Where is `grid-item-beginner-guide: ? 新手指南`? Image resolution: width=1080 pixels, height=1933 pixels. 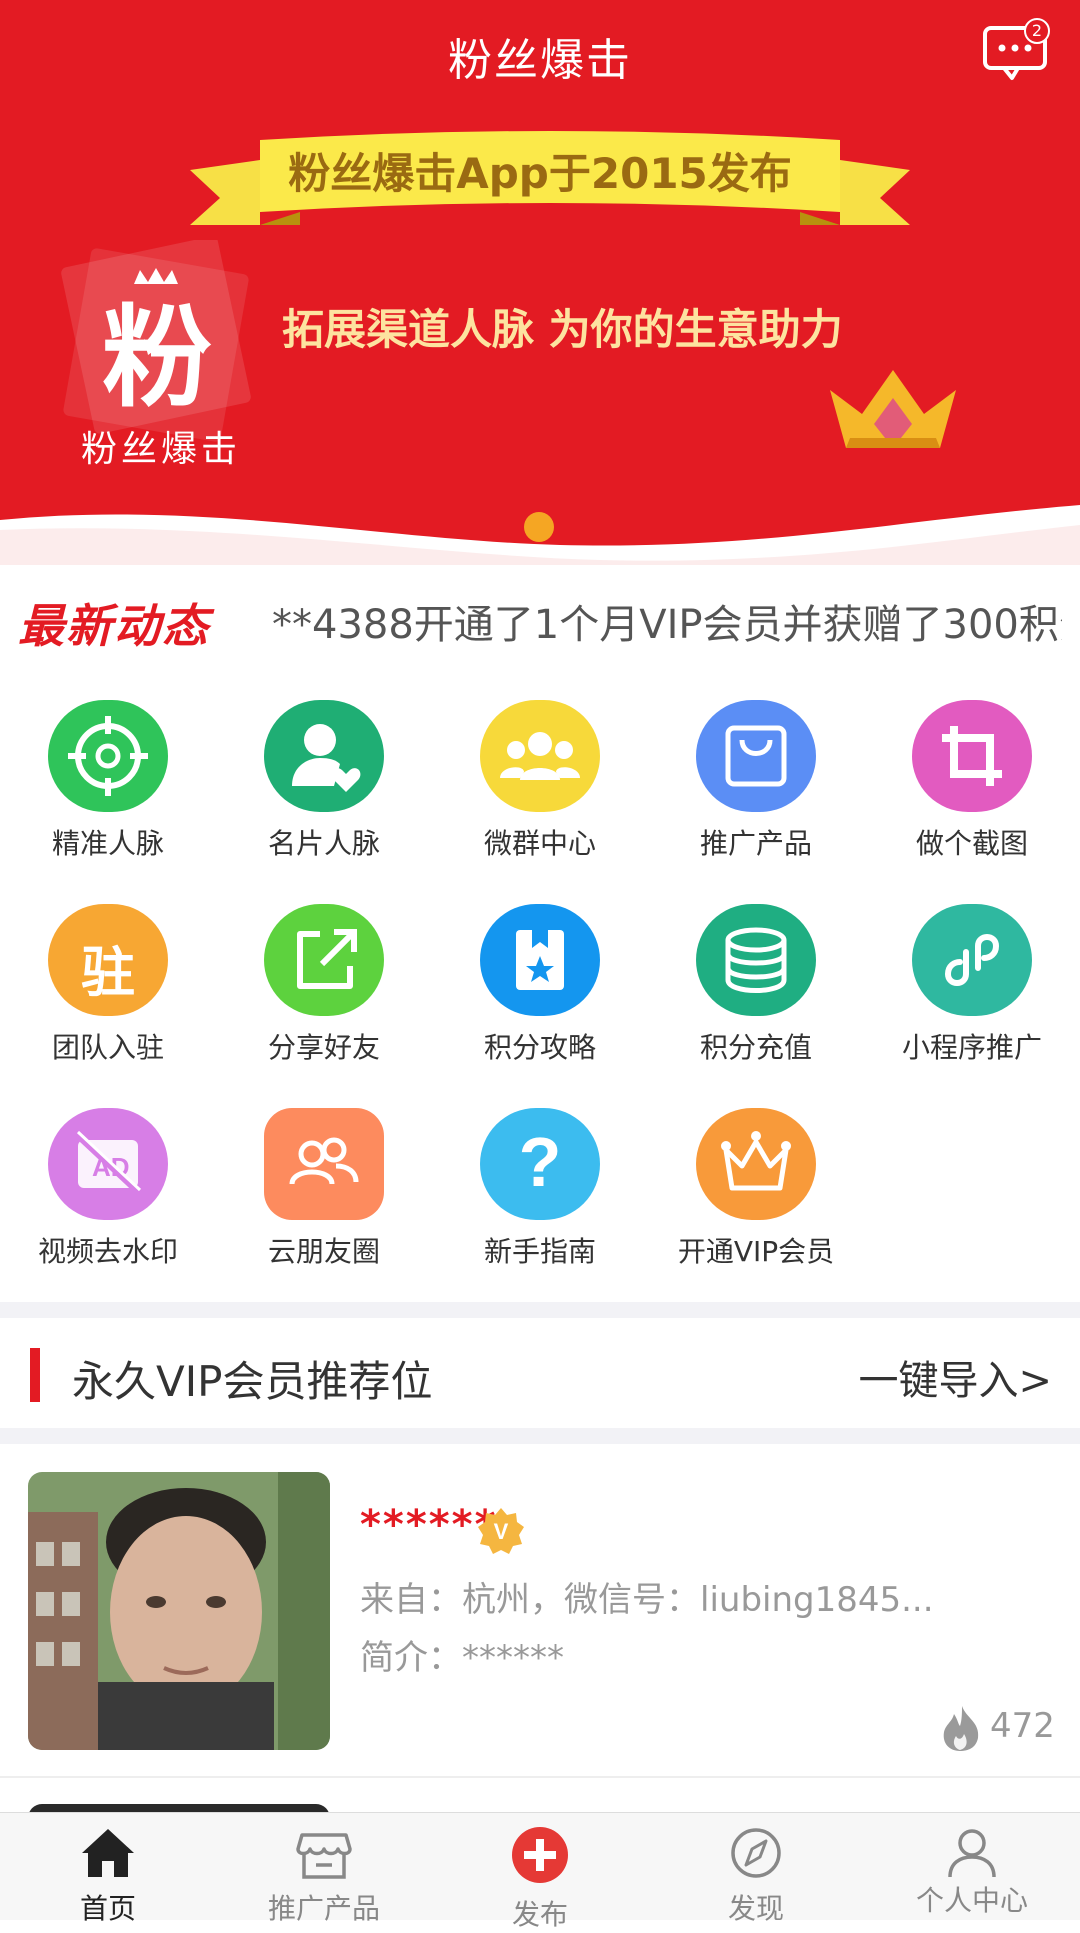
grid-item-beginner-guide: ? 新手指南 is located at coordinates (540, 1208).